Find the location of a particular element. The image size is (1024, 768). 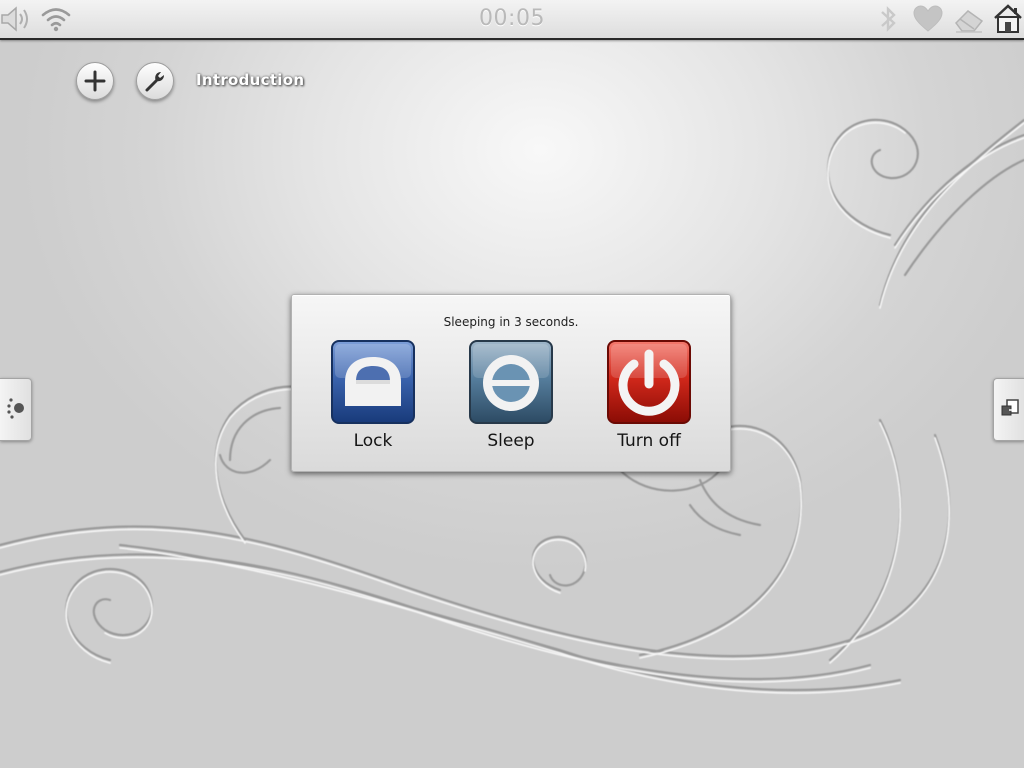

status-bar: 00:05 is located at coordinates (512, 20).